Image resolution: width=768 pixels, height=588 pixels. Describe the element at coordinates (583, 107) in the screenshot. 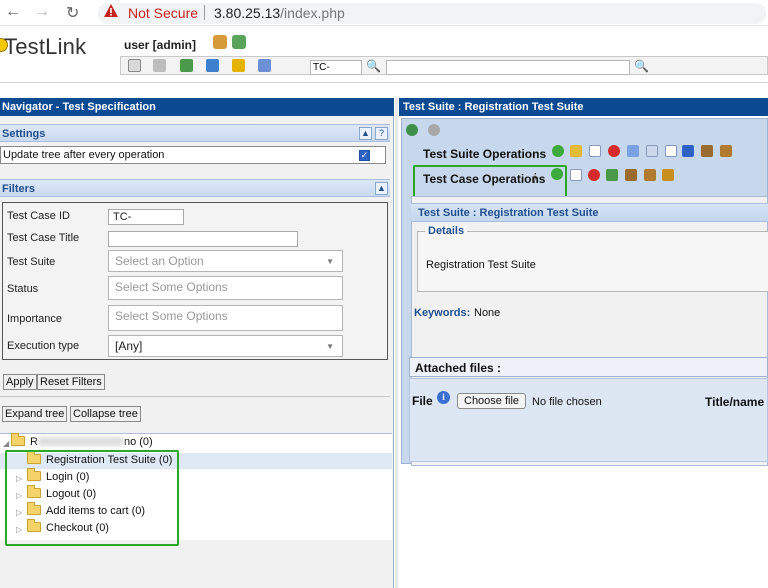

I see `workframe-title: Test Suite : Registration Test Suite` at that location.